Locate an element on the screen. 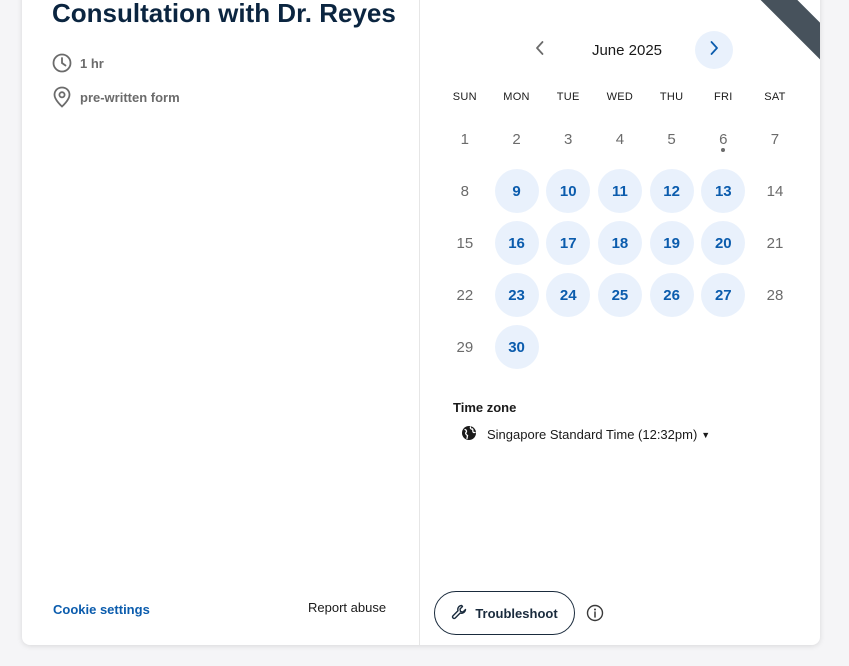 The width and height of the screenshot is (849, 666). weekday-label: TUE is located at coordinates (568, 97).